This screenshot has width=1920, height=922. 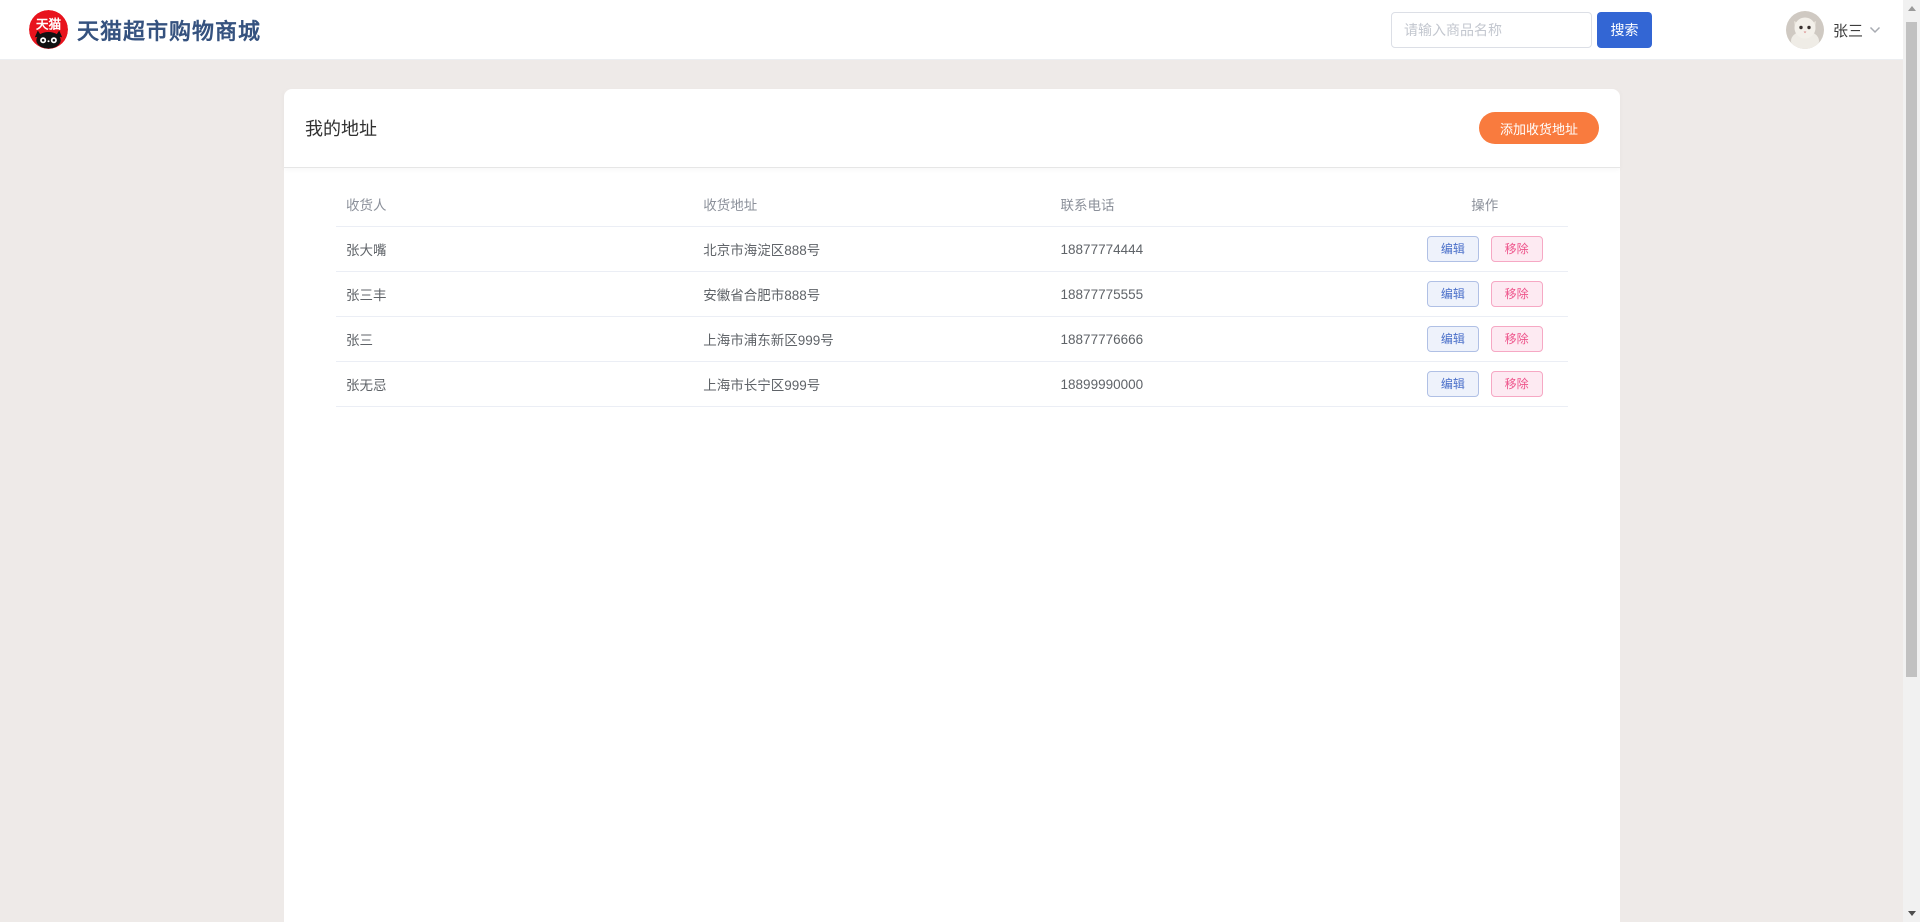 What do you see at coordinates (952, 249) in the screenshot?
I see `table-row: 张大嘴 北京市海淀区888号 18877774444 编辑 移除` at bounding box center [952, 249].